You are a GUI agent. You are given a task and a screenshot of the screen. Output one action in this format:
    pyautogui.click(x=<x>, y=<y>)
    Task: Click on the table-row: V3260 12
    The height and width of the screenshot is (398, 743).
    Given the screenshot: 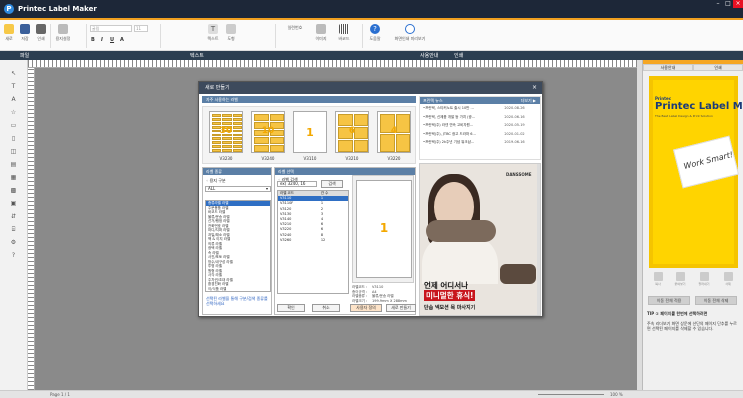 What is the action you would take?
    pyautogui.click(x=313, y=240)
    